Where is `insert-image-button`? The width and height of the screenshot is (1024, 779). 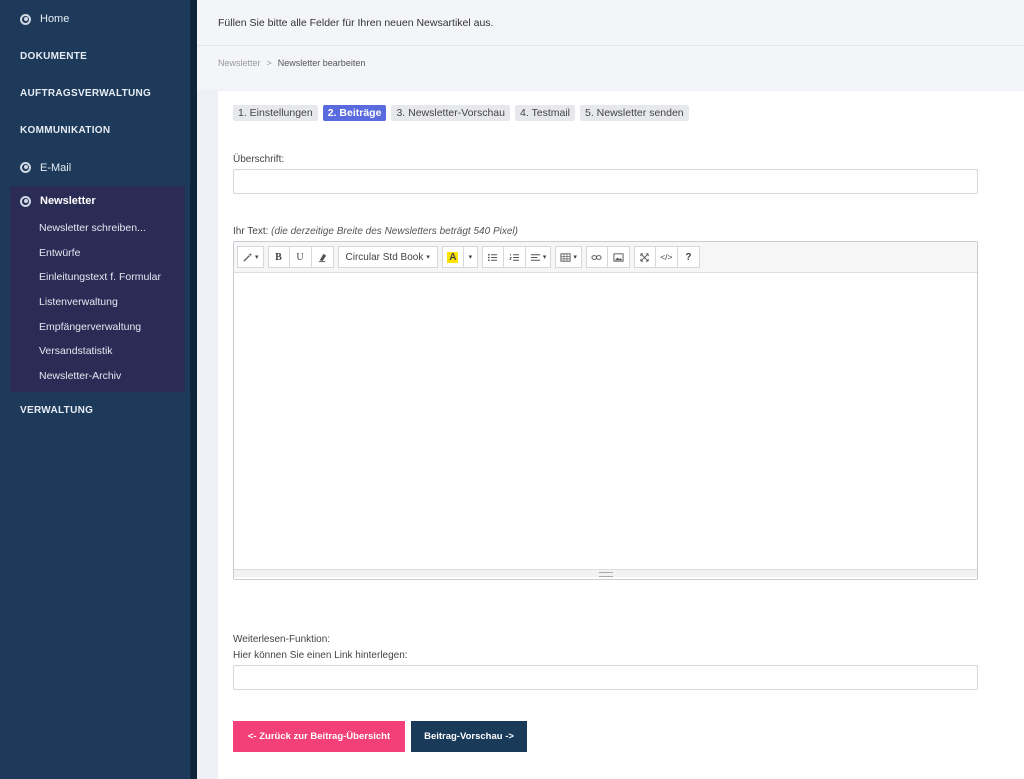 insert-image-button is located at coordinates (618, 257).